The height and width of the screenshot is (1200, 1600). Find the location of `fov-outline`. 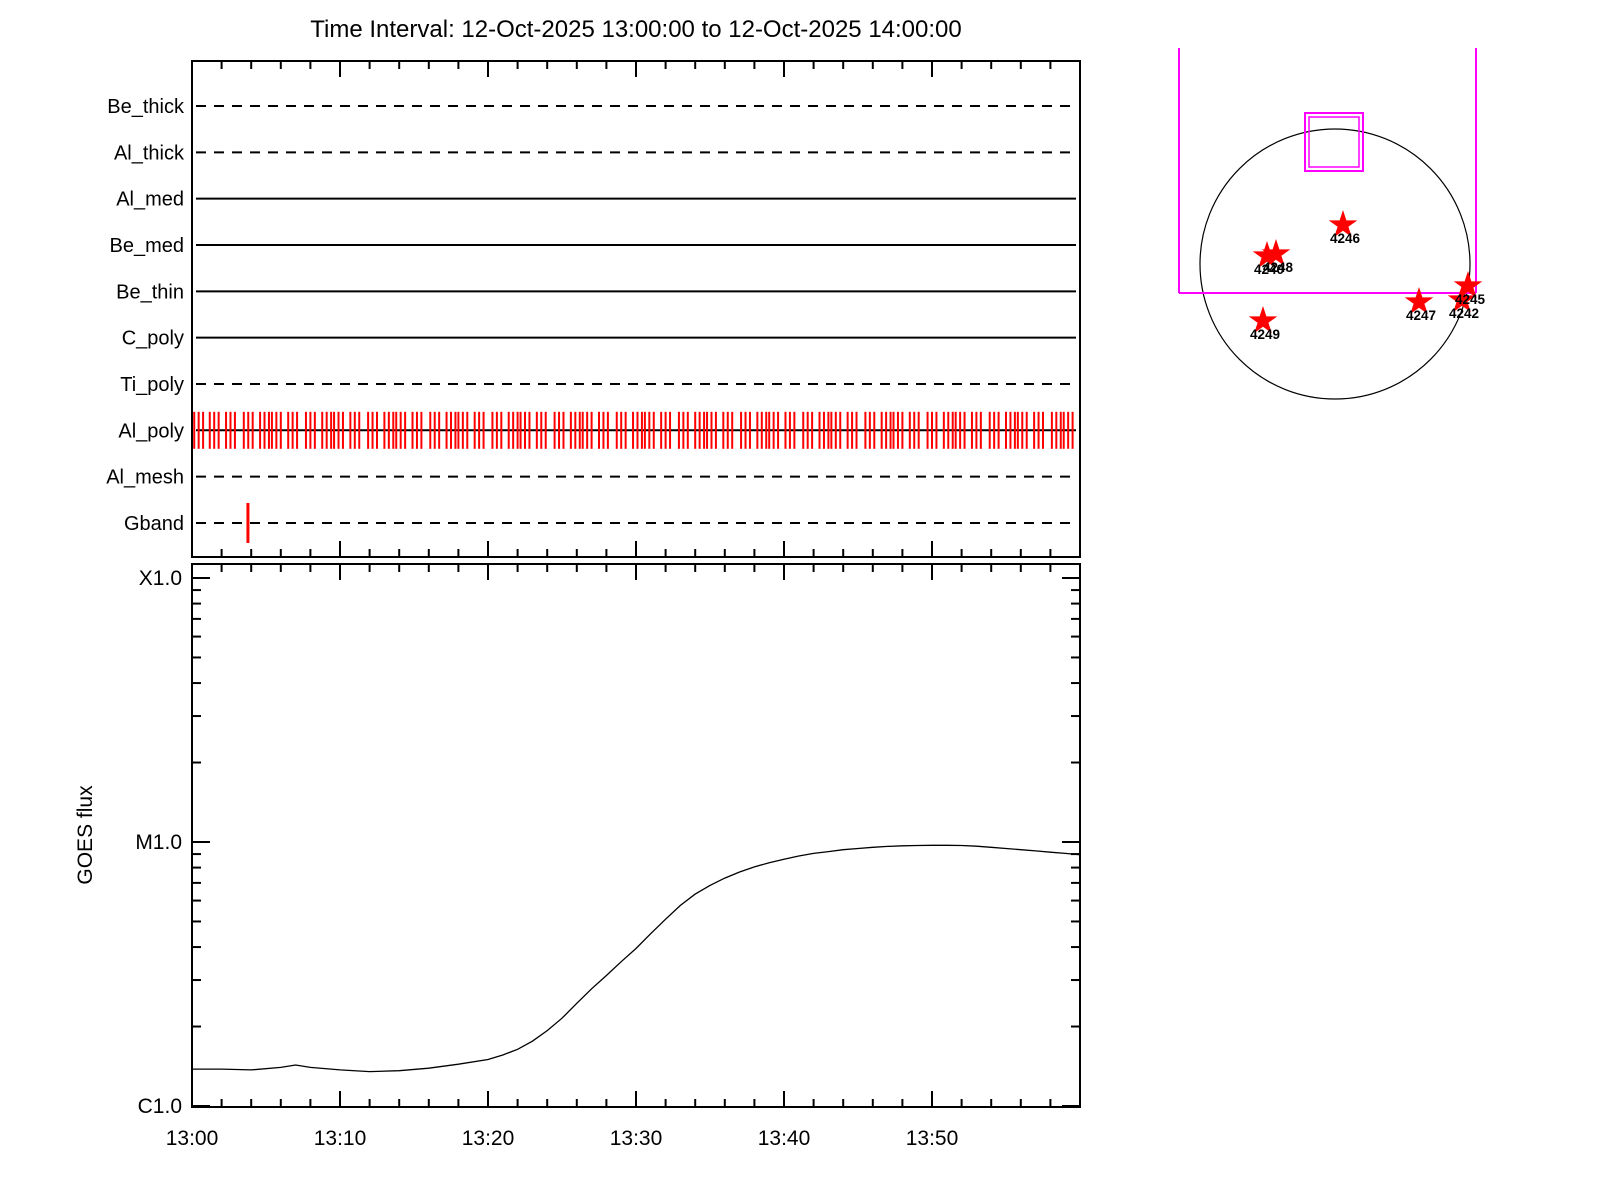

fov-outline is located at coordinates (1327, 171).